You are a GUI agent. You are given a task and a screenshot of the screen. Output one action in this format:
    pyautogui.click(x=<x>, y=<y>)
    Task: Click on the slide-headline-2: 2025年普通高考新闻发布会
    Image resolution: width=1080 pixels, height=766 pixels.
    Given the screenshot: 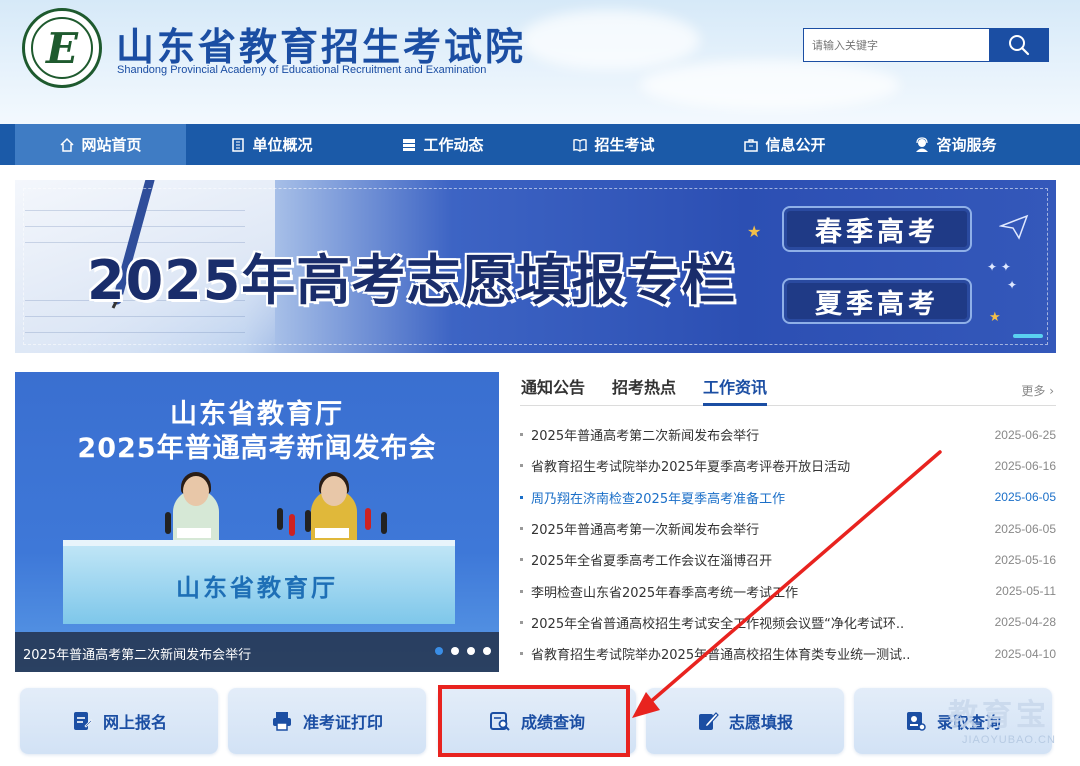 What is the action you would take?
    pyautogui.click(x=257, y=448)
    